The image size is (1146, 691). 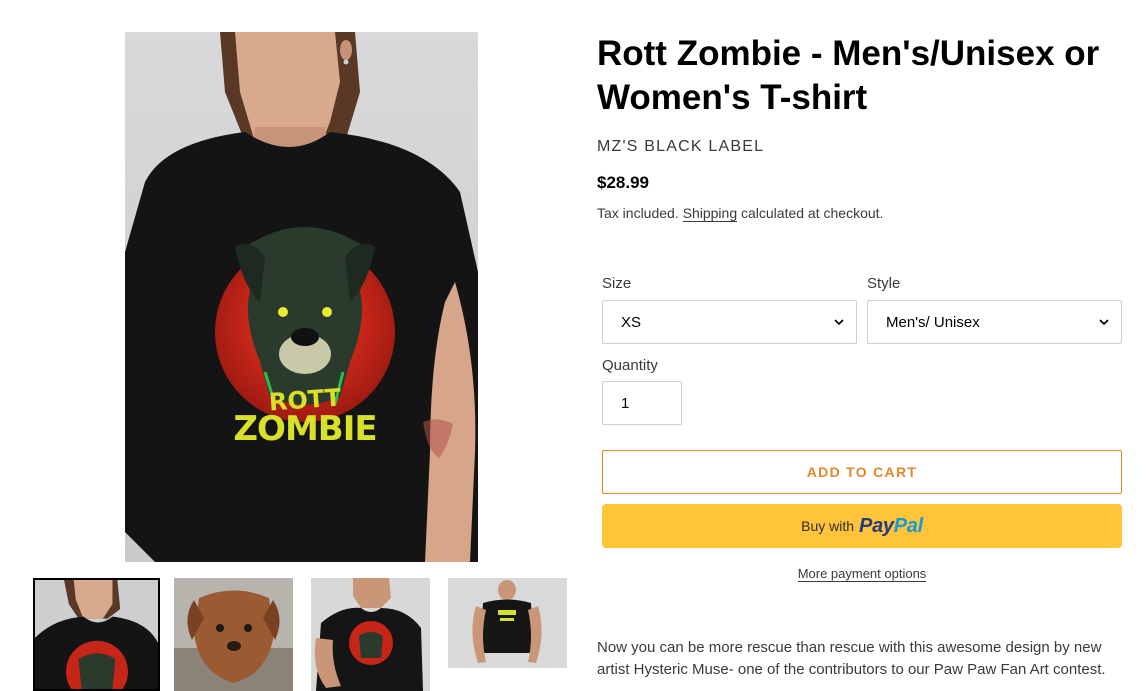 I want to click on paypal-logo-pay: Pay, so click(x=876, y=525).